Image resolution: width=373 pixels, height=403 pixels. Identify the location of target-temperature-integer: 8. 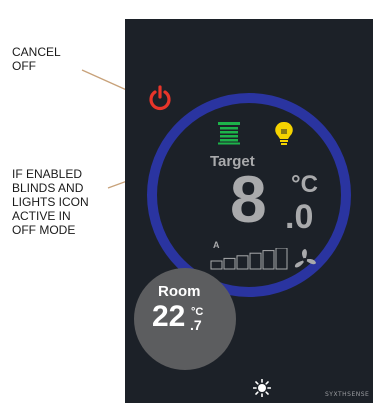
(248, 199).